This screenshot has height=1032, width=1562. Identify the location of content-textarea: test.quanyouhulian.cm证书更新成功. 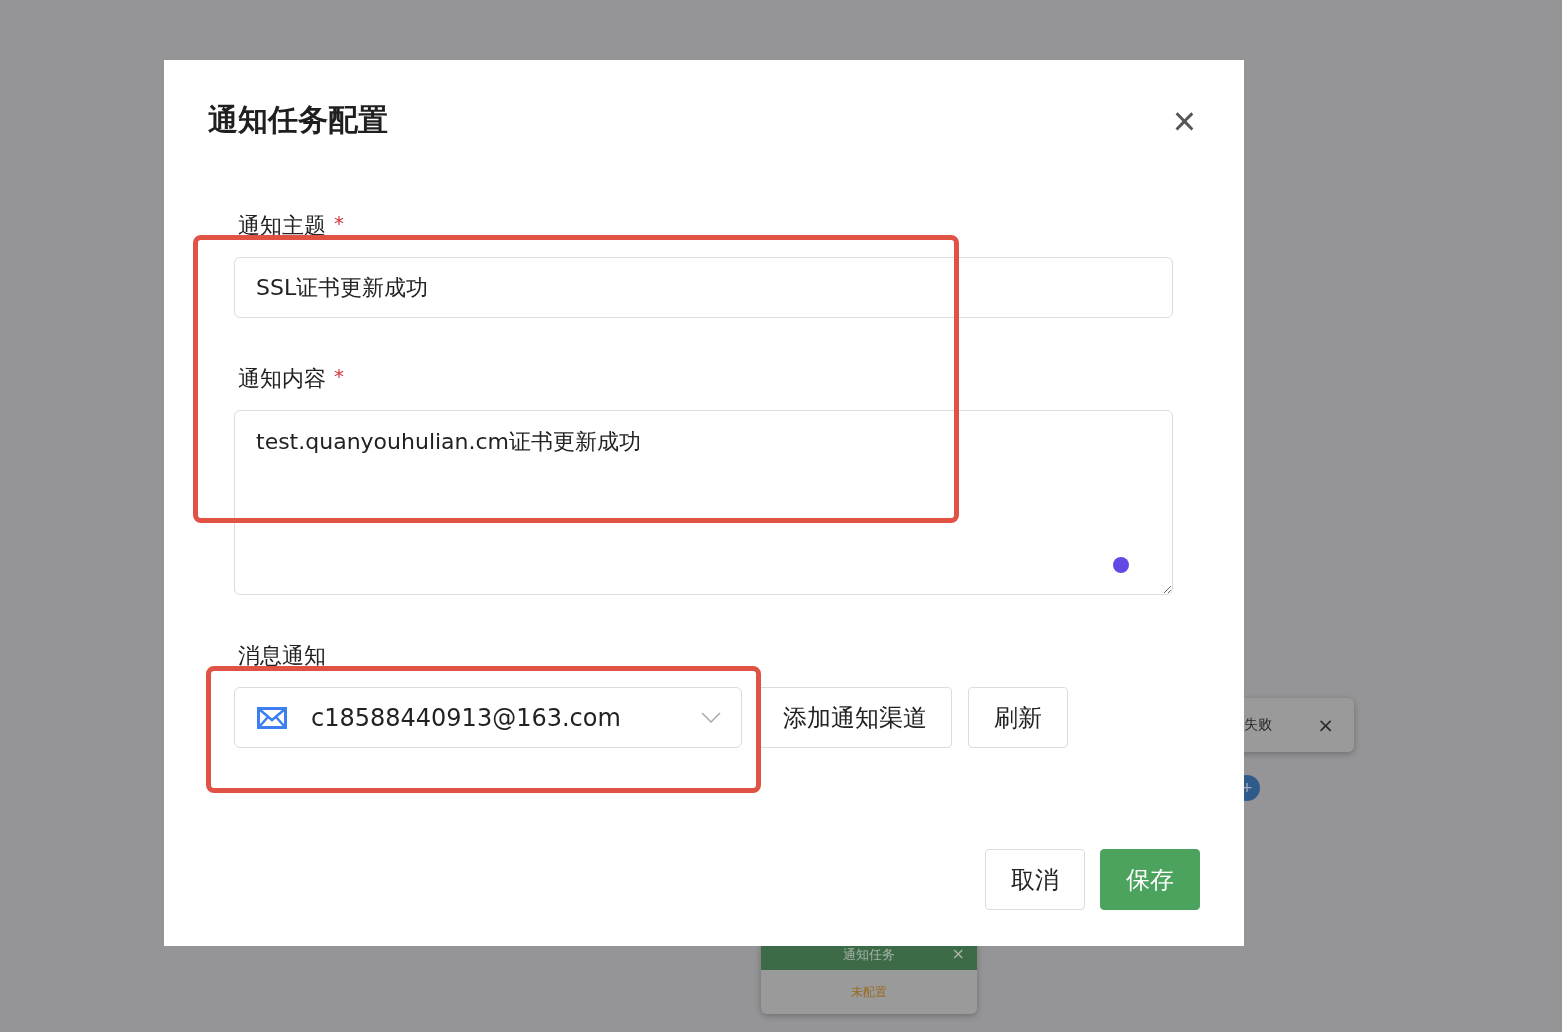
(703, 502).